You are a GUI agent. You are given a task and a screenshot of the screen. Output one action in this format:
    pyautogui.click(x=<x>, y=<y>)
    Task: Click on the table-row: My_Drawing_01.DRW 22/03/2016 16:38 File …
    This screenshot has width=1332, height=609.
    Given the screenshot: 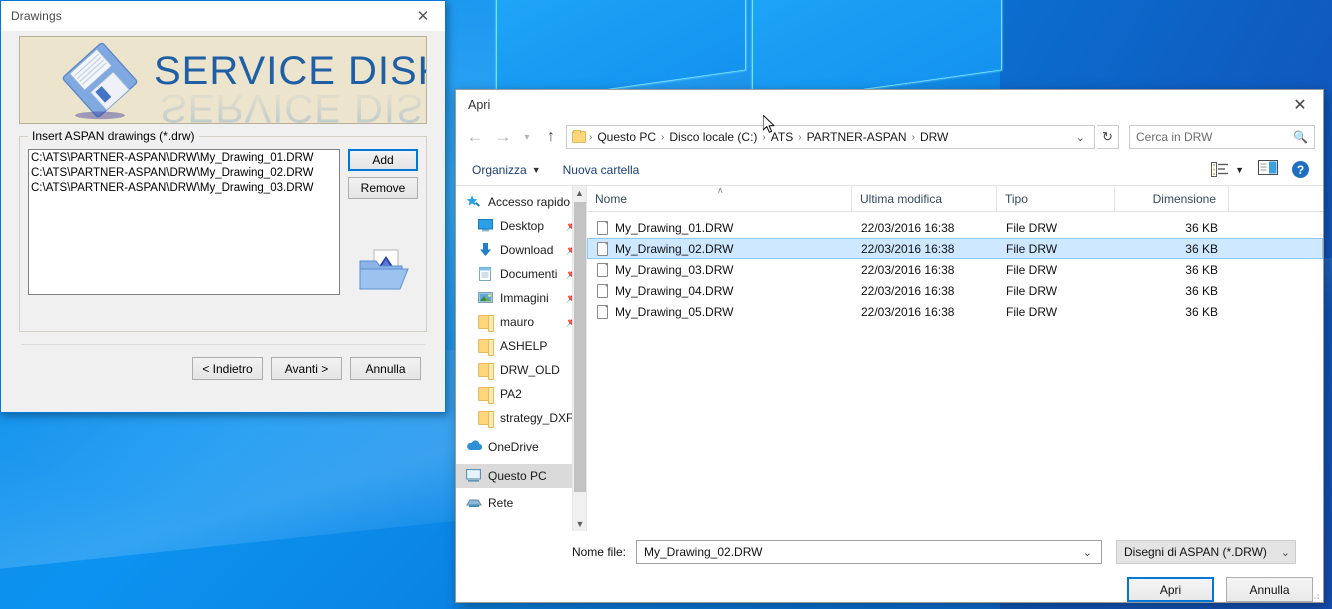 What is the action you would take?
    pyautogui.click(x=955, y=227)
    